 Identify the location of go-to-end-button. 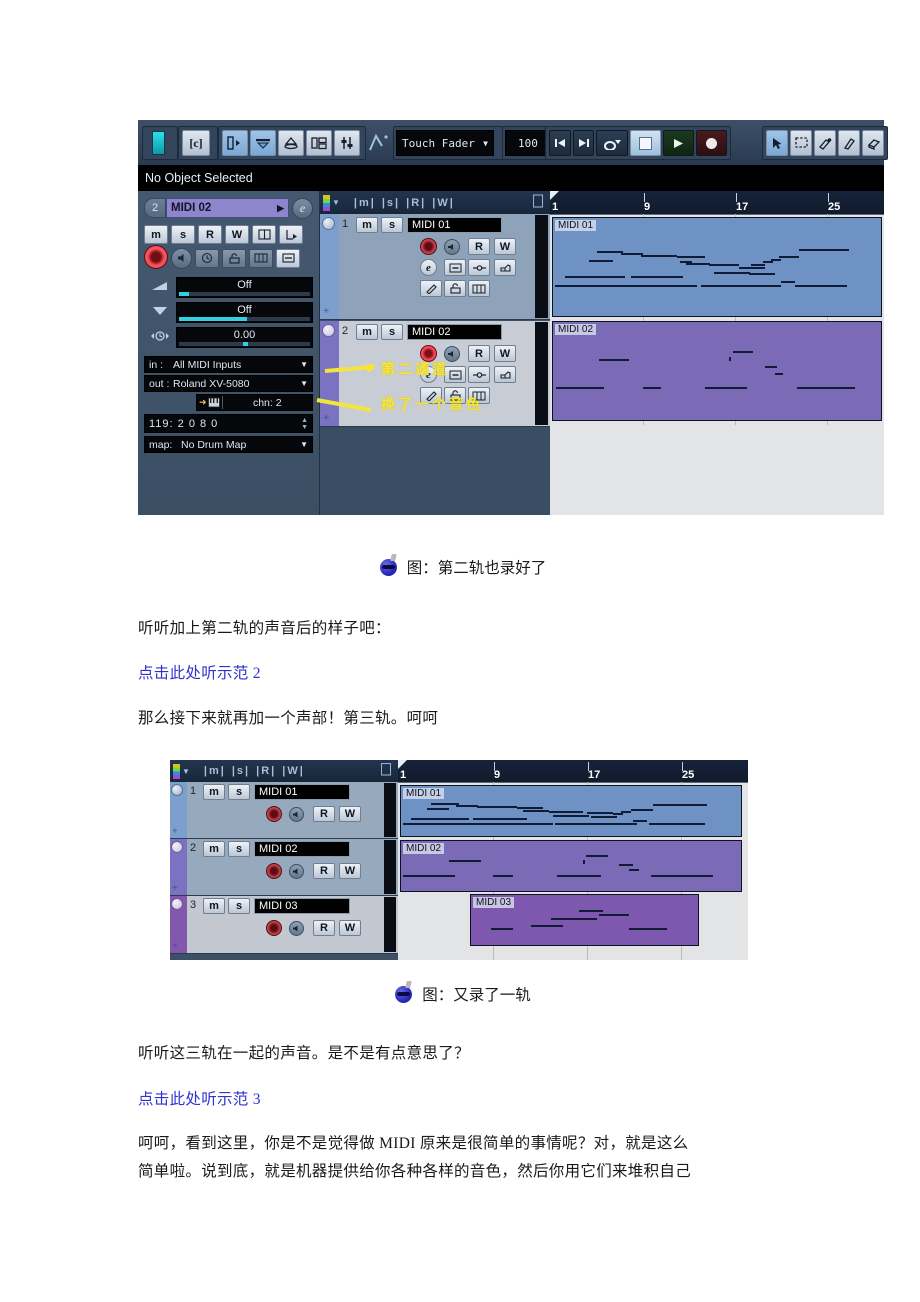
(583, 143).